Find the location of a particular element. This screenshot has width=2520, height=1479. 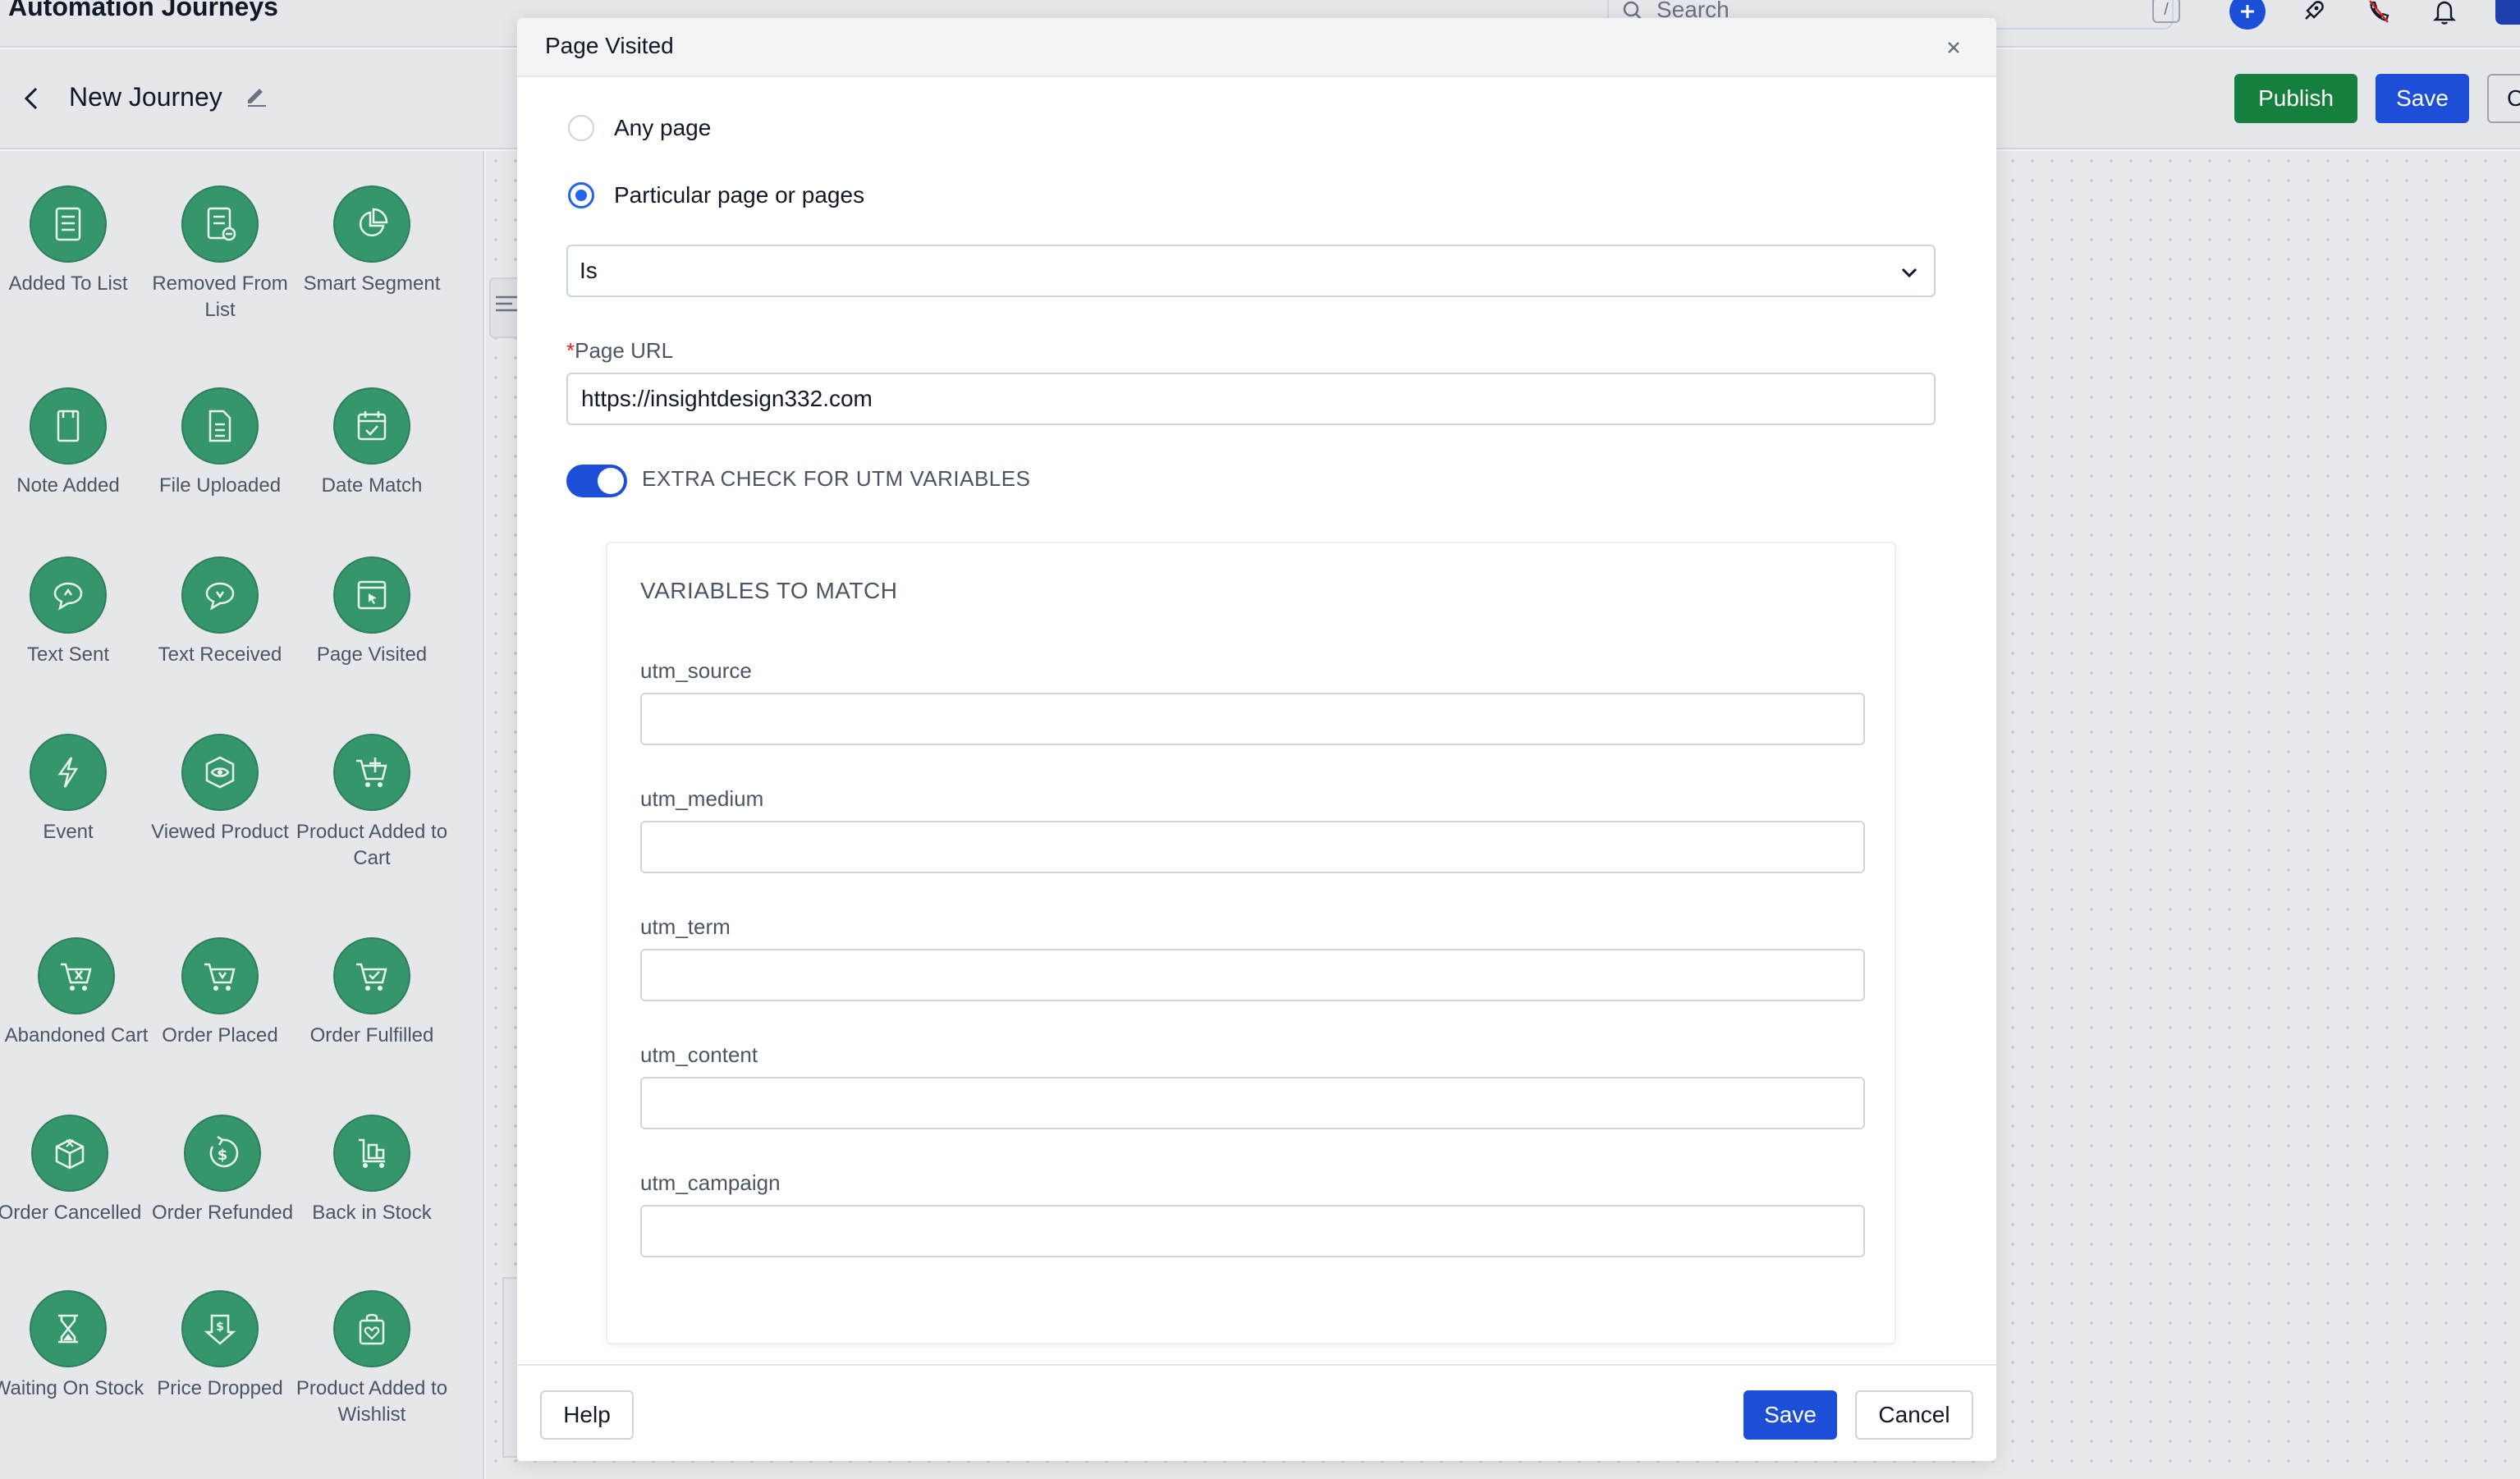

calendar-check-icon is located at coordinates (371, 426).